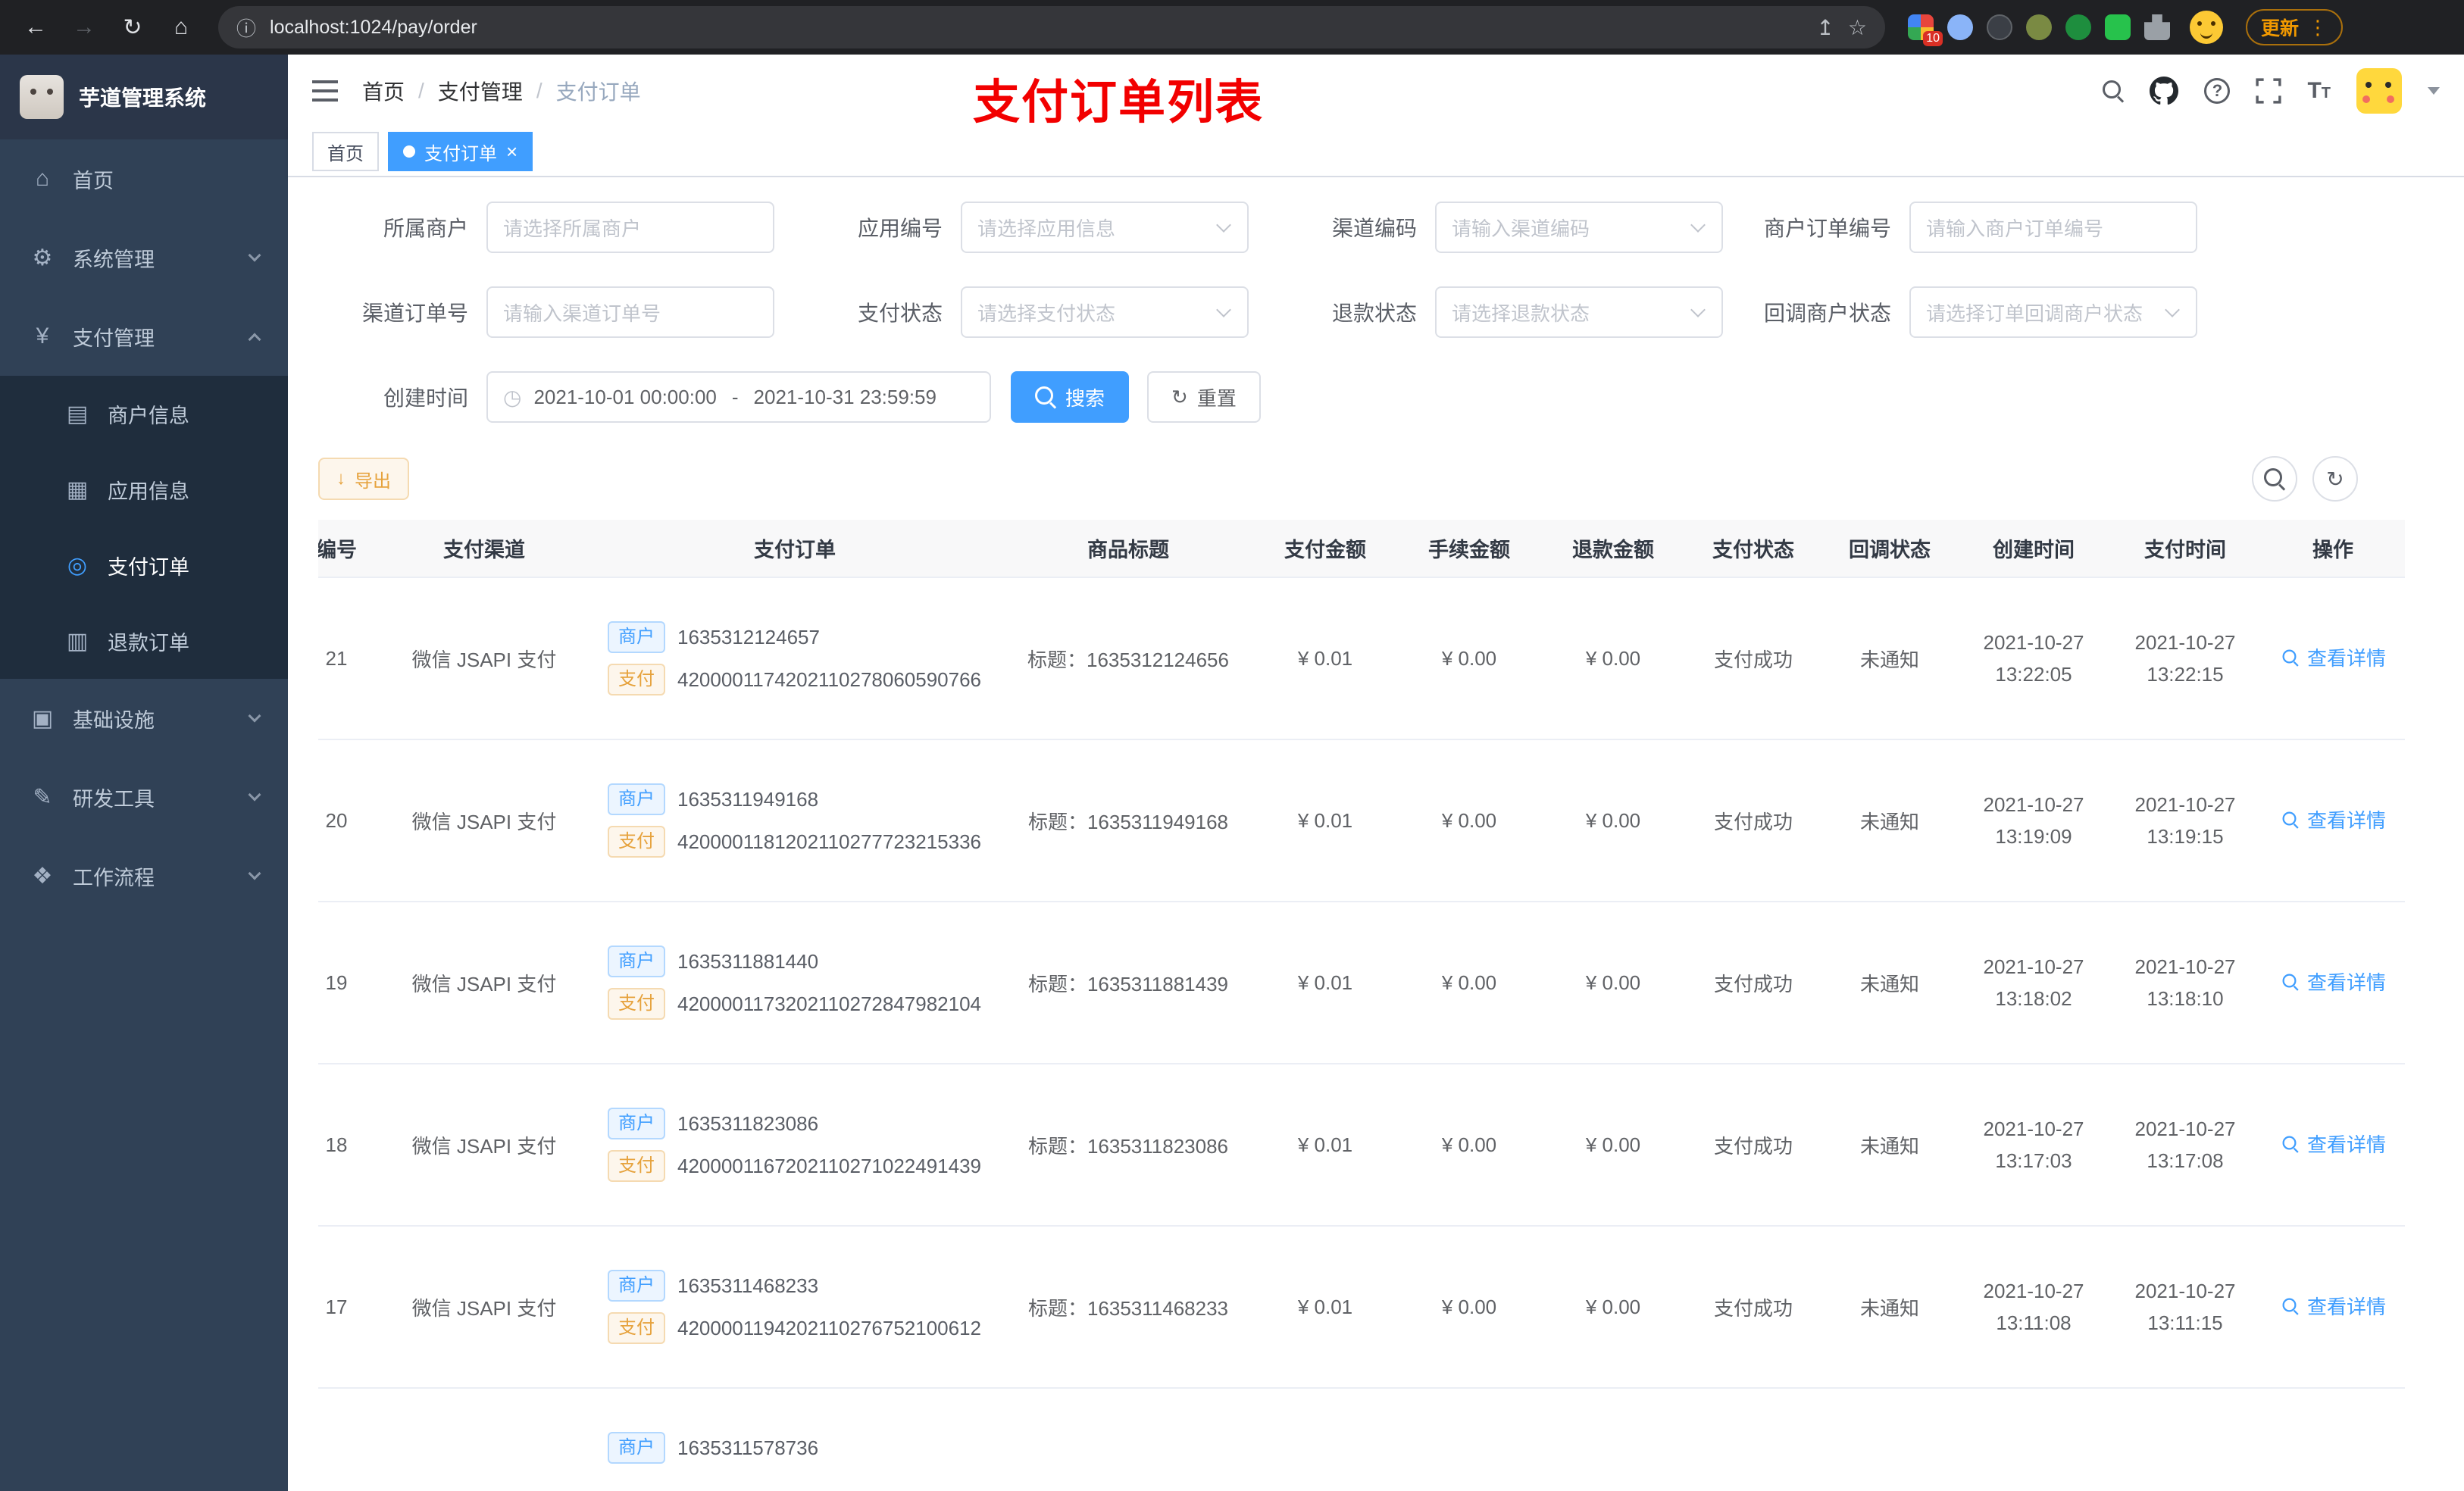  Describe the element at coordinates (1579, 227) in the screenshot. I see `filter-select-channel-code: 请输入渠道编码` at that location.